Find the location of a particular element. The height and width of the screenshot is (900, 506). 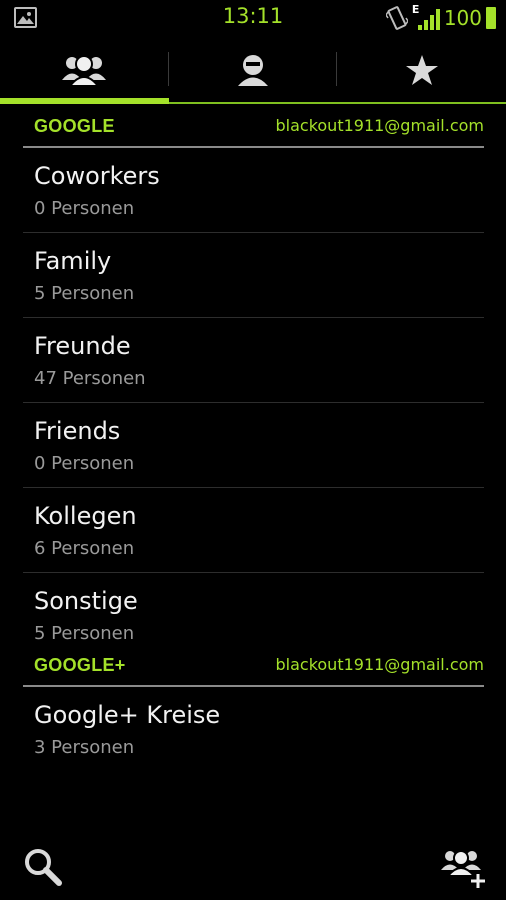

battery-icon is located at coordinates (491, 18).